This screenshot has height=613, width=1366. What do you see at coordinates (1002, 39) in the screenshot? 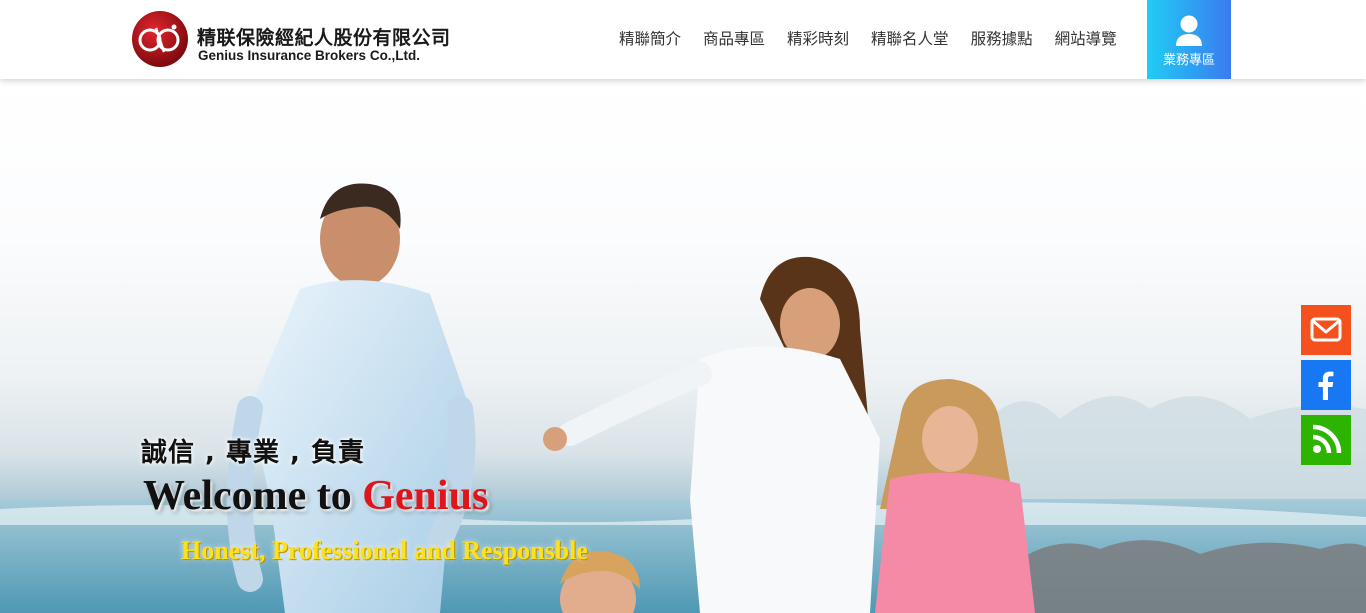
I see `nav-item-locations: 服務據點` at bounding box center [1002, 39].